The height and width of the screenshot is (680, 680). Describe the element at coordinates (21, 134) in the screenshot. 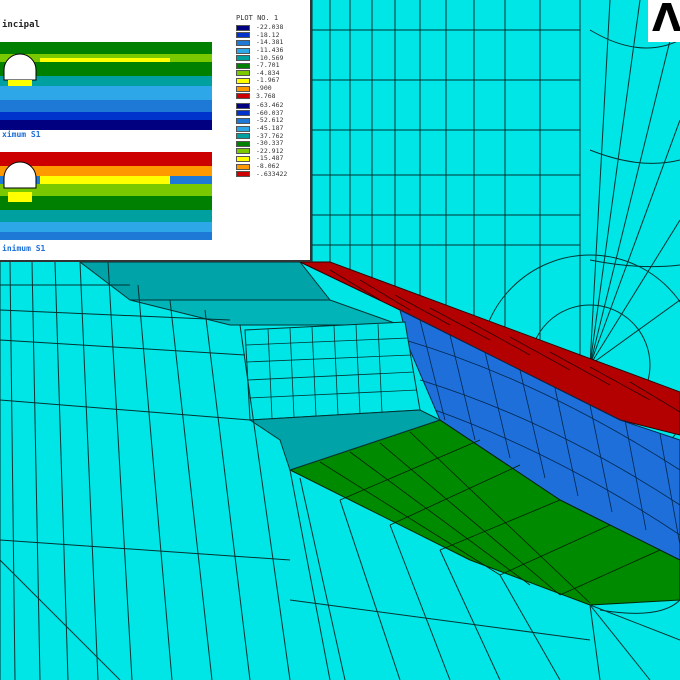

I see `inset-subtitle-max: ximum S1` at that location.